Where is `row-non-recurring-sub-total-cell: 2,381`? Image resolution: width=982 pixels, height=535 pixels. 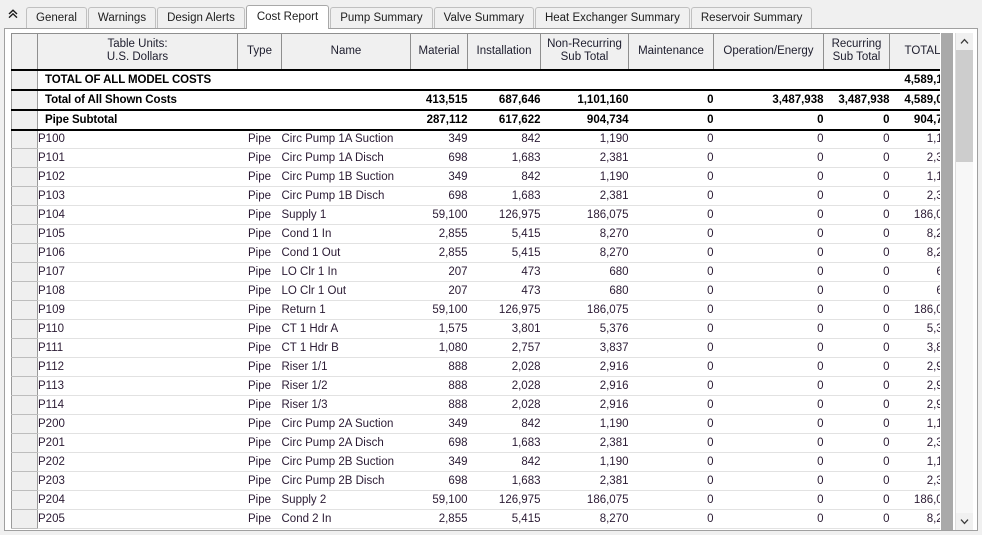
row-non-recurring-sub-total-cell: 2,381 is located at coordinates (584, 481).